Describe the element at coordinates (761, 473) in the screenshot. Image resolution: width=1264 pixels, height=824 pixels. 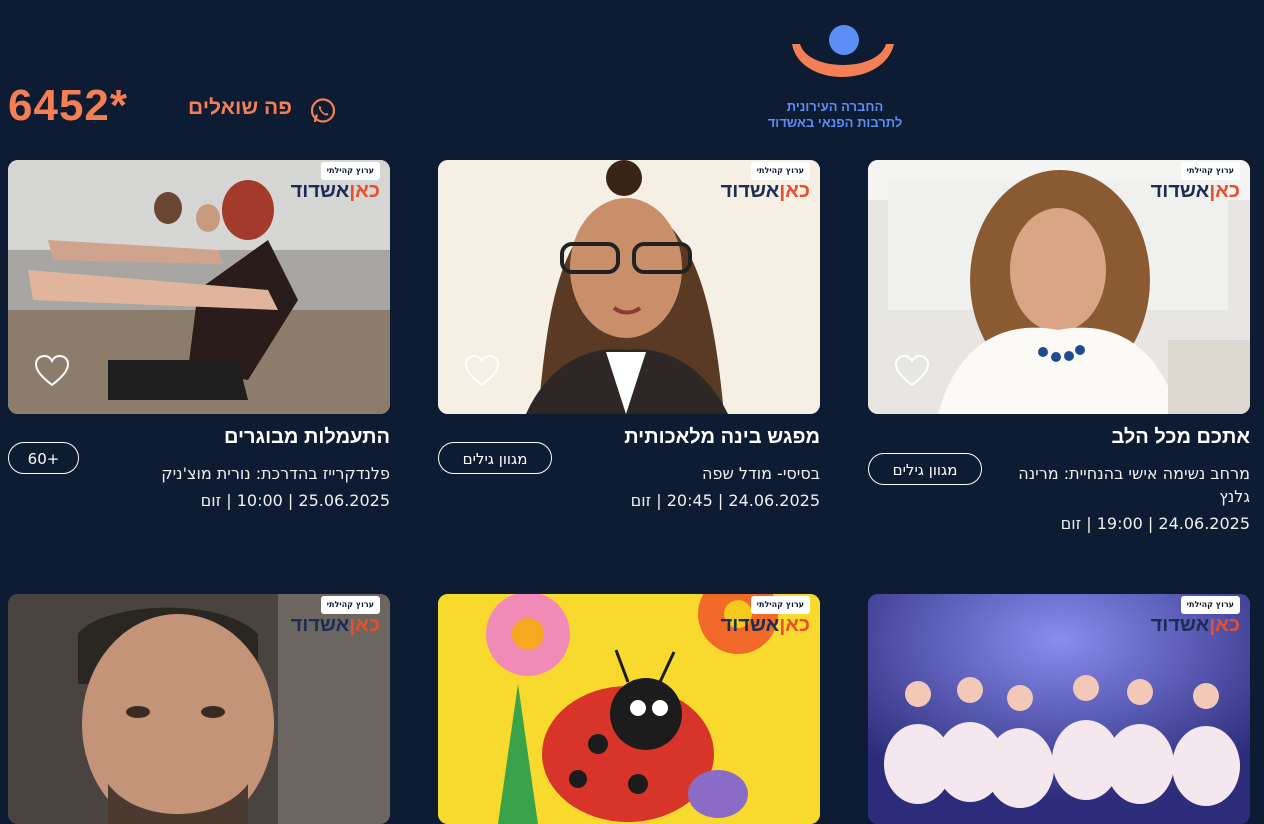
I see `event-subtitle: בסיסי- מודל שפה` at that location.